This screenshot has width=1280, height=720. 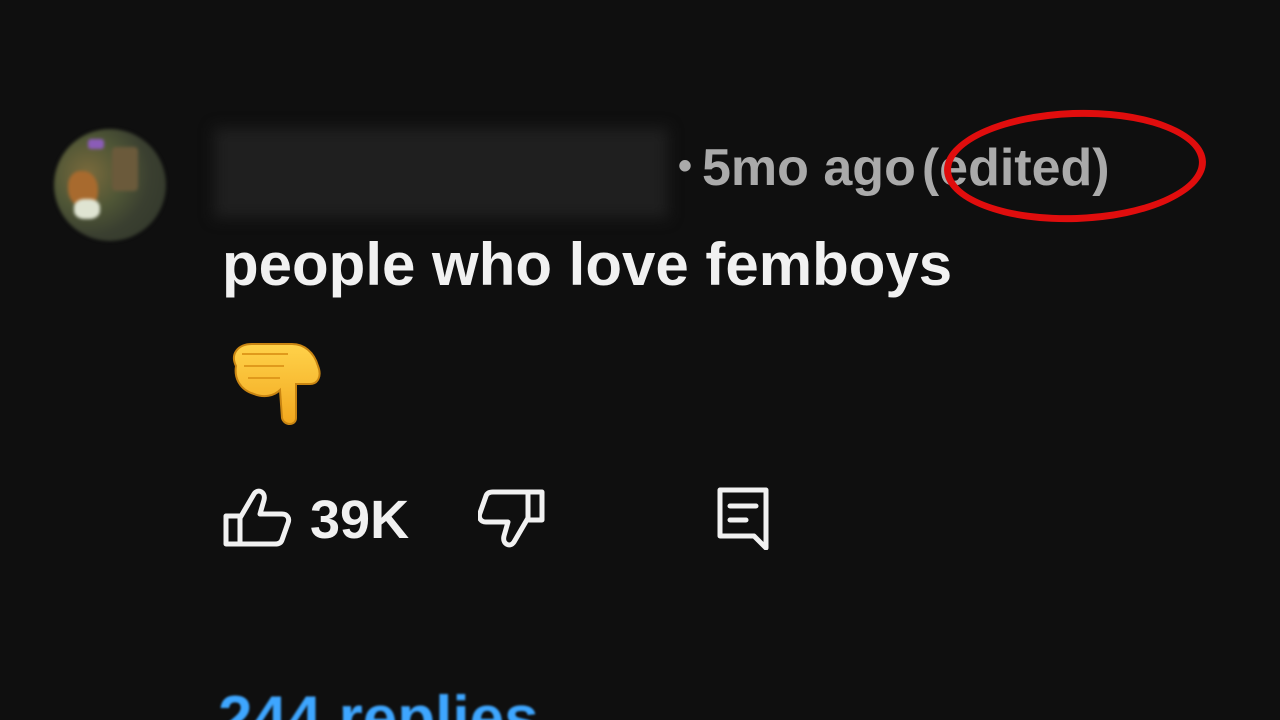 I want to click on like-button, so click(x=257, y=518).